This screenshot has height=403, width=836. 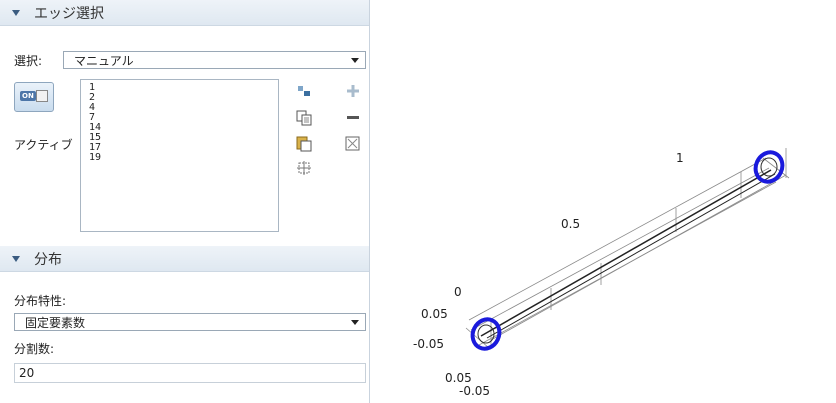 I want to click on selection-combo: マニュアル, so click(x=214, y=60).